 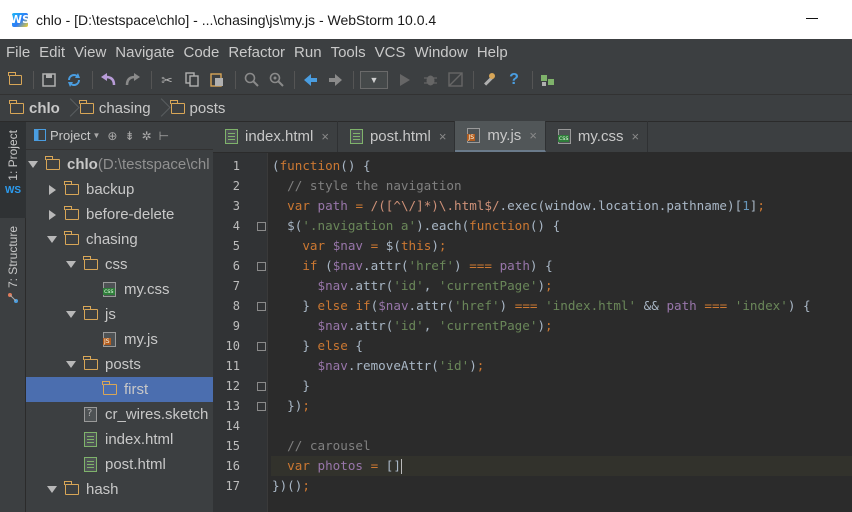 What do you see at coordinates (167, 80) in the screenshot?
I see `cut-icon: ✂` at bounding box center [167, 80].